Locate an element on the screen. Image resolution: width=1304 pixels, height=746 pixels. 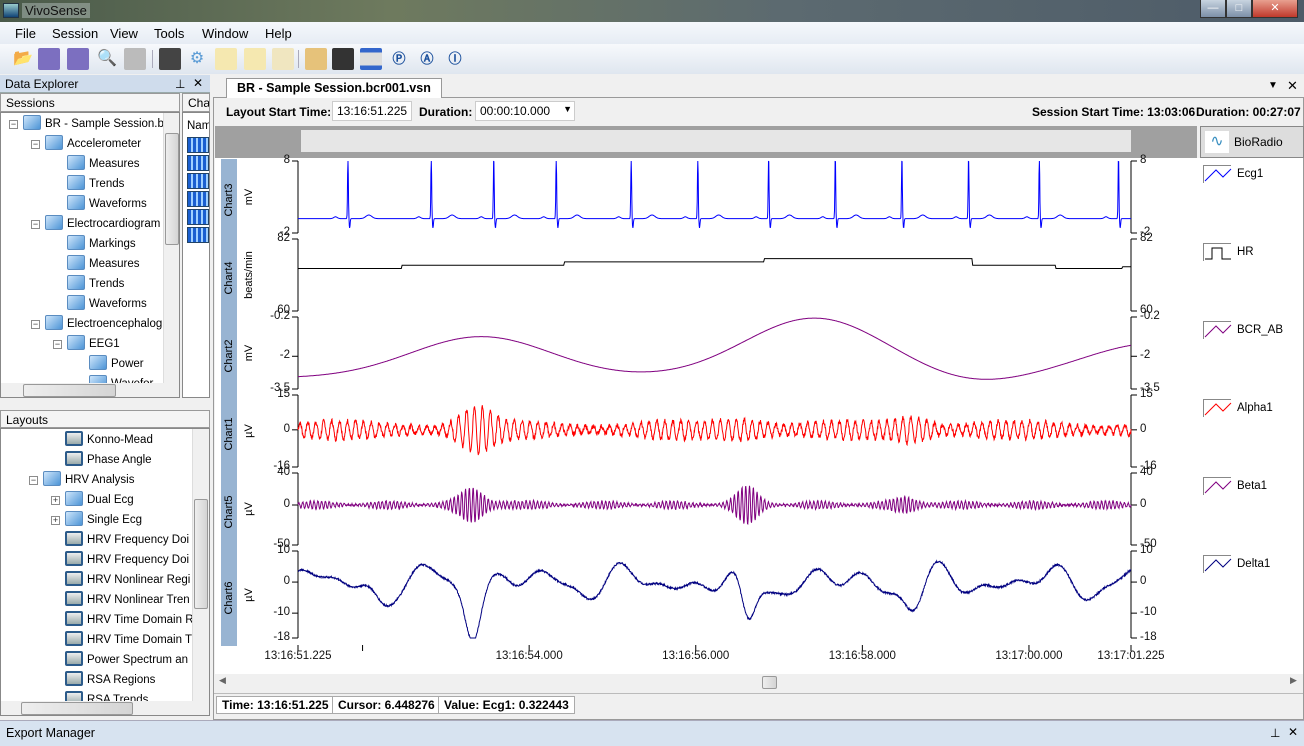
tree-node: HRV Nonlinear Regi is located at coordinates (127, 580).